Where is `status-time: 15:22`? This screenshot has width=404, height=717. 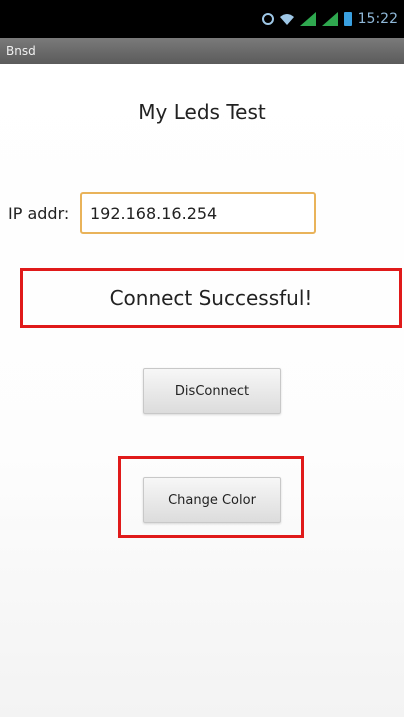
status-time: 15:22 is located at coordinates (377, 19).